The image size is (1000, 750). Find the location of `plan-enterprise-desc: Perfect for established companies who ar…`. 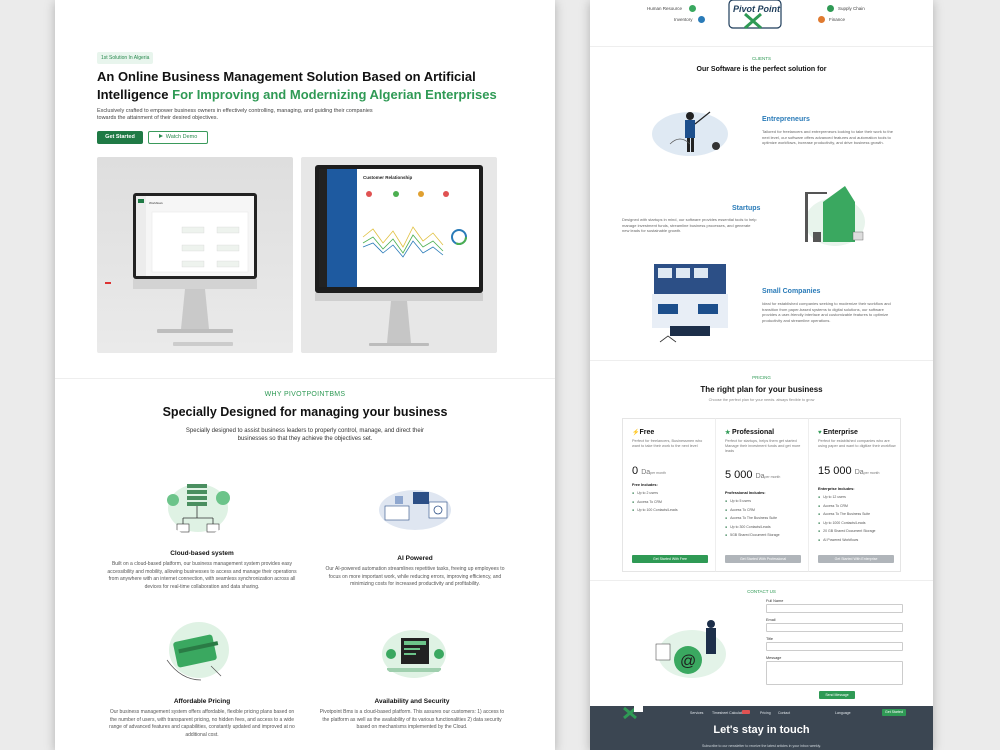

plan-enterprise-desc: Perfect for established companies who ar… is located at coordinates (857, 443).